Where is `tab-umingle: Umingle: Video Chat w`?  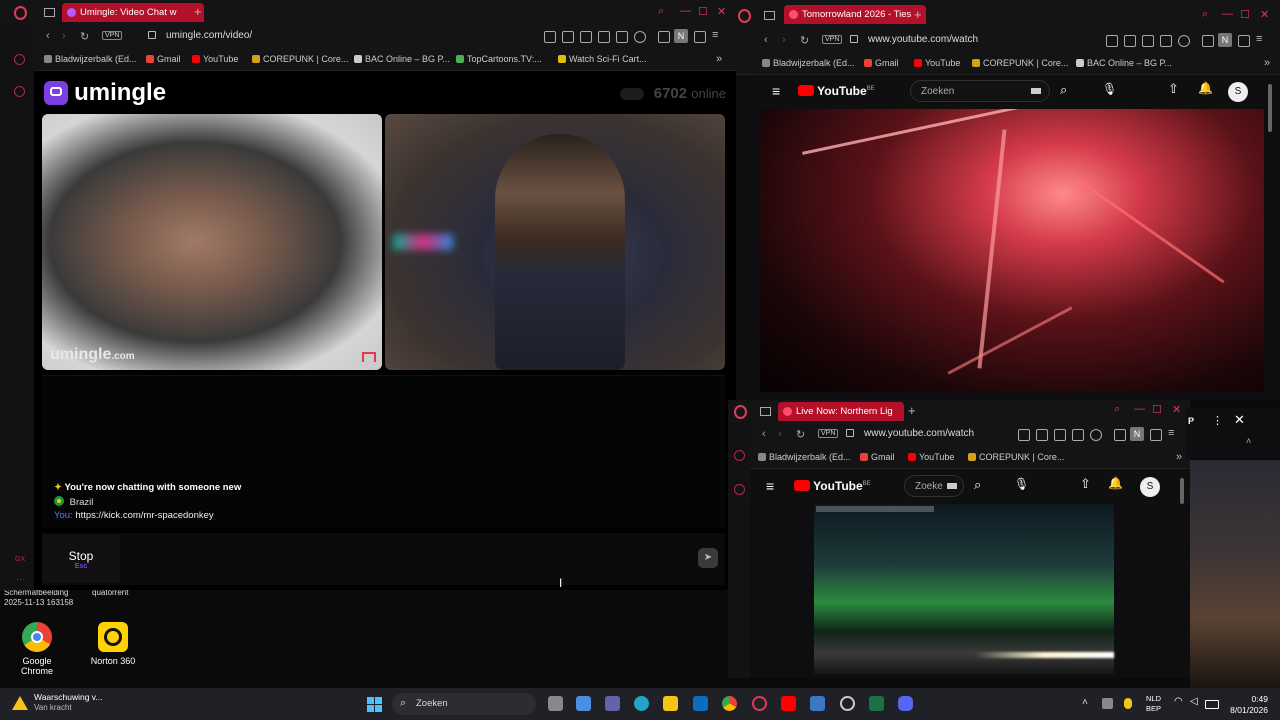 tab-umingle: Umingle: Video Chat w is located at coordinates (133, 12).